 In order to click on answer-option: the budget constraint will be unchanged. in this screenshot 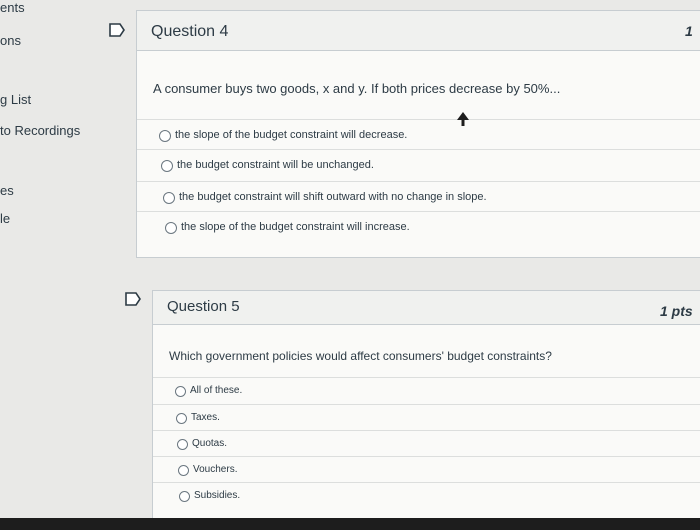, I will do `click(418, 164)`.